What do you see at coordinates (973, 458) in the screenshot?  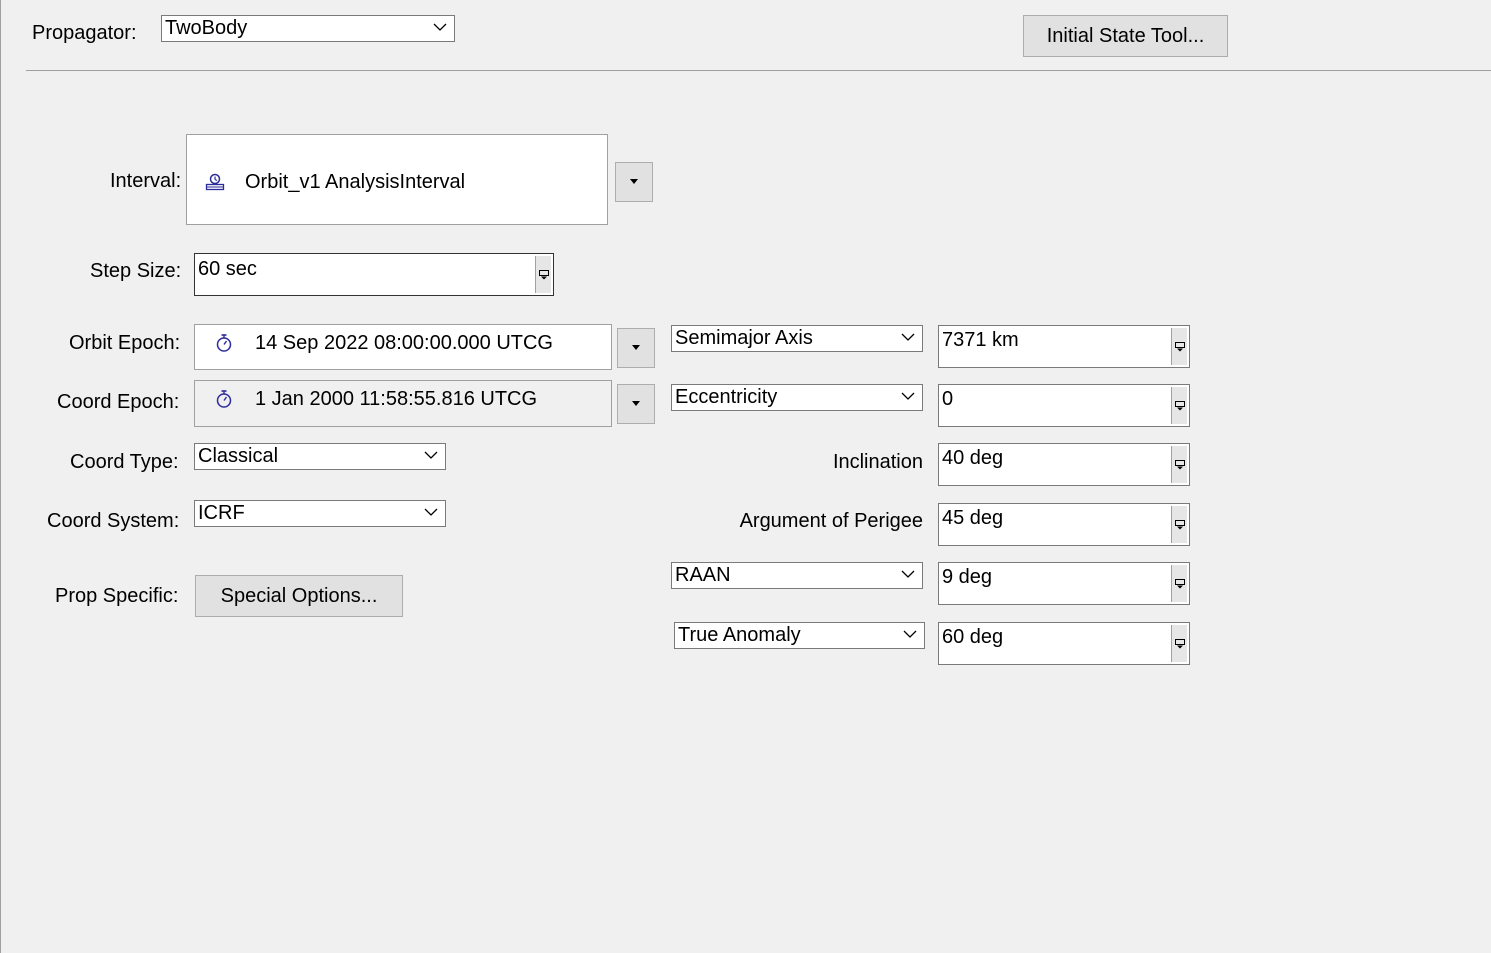 I see `inclination-value: 40 deg` at bounding box center [973, 458].